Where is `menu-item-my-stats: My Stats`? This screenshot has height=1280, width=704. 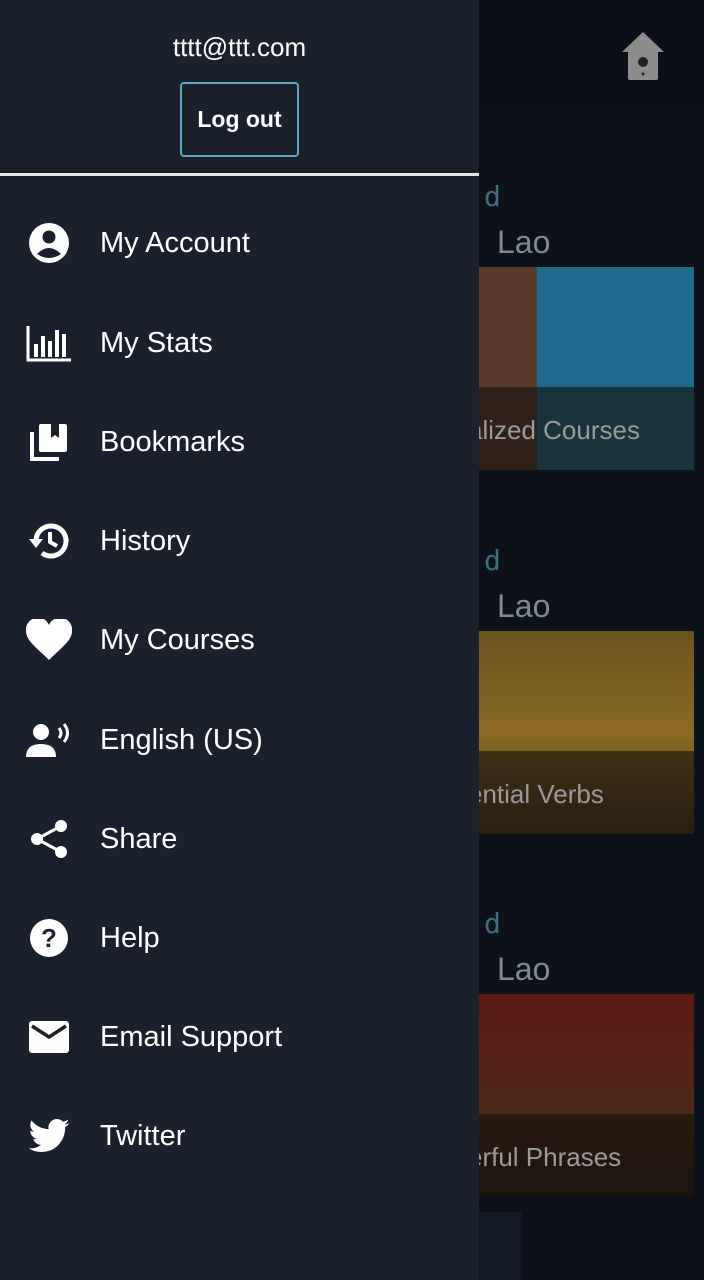
menu-item-my-stats: My Stats is located at coordinates (239, 343).